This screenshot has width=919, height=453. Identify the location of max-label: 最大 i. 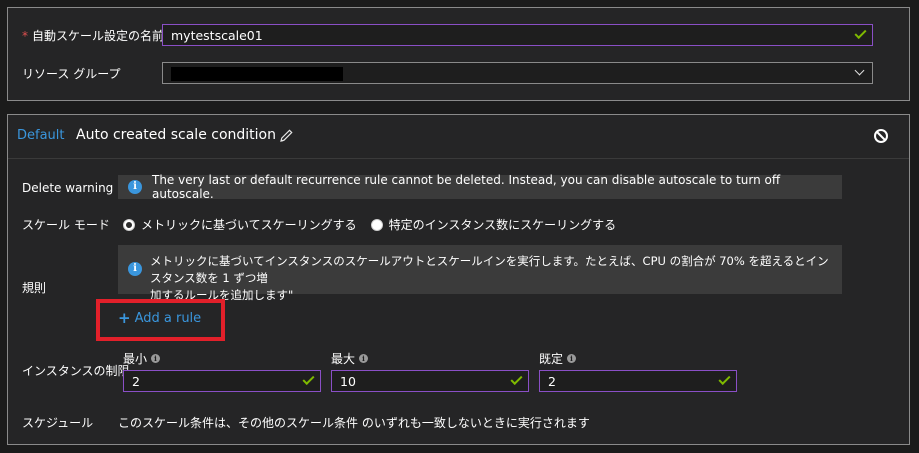
(350, 358).